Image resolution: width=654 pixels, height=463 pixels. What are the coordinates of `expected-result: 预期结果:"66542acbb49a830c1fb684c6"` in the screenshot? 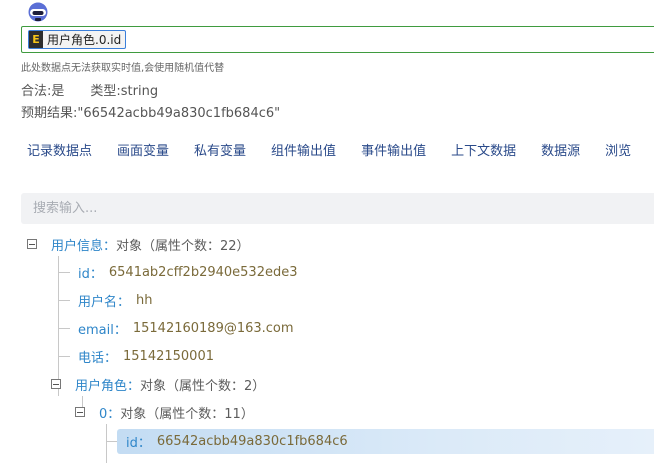 It's located at (151, 113).